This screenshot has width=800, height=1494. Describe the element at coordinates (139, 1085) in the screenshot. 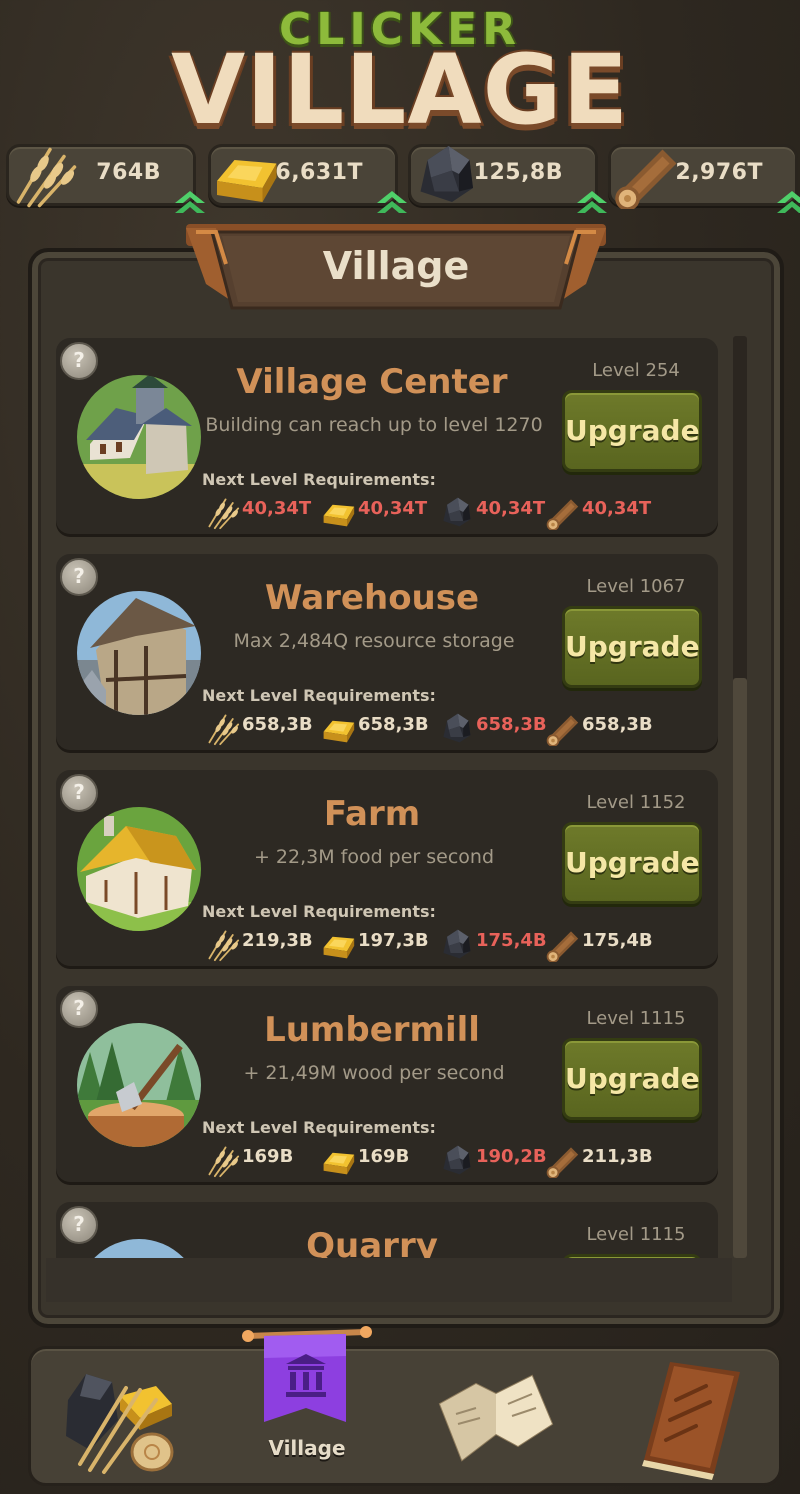

I see `lumbermill-image` at that location.